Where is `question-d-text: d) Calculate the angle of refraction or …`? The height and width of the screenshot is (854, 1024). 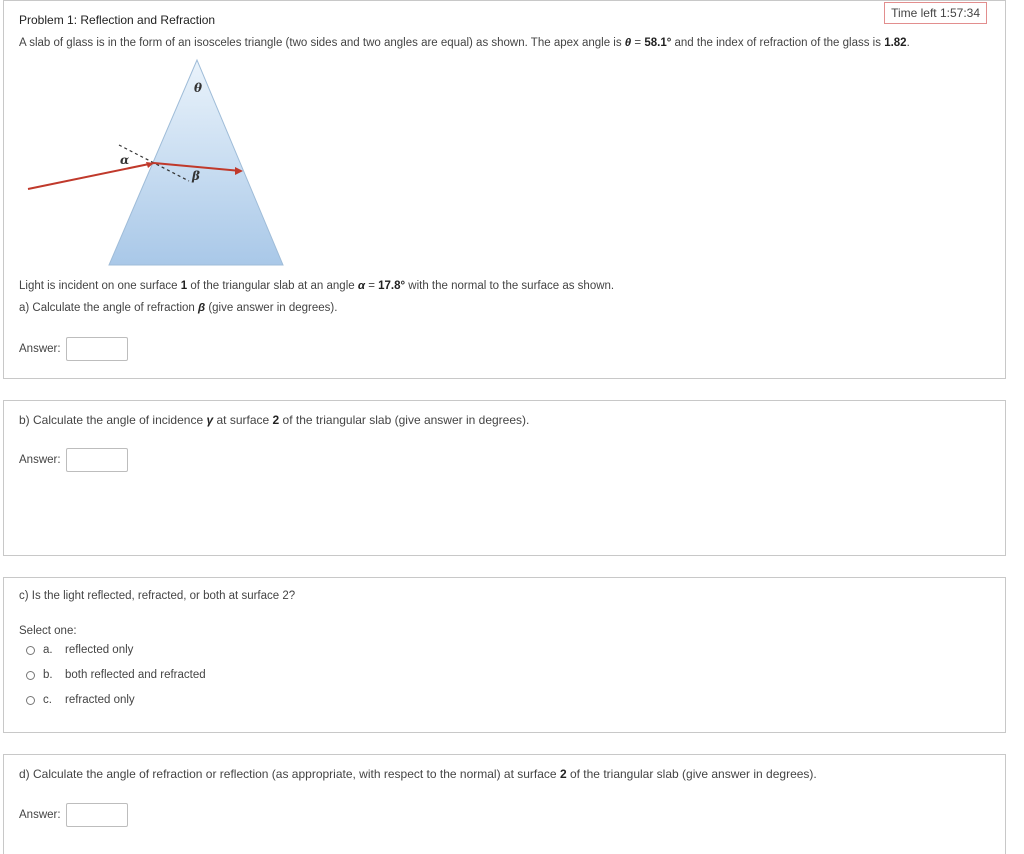
question-d-text: d) Calculate the angle of refraction or … is located at coordinates (418, 774).